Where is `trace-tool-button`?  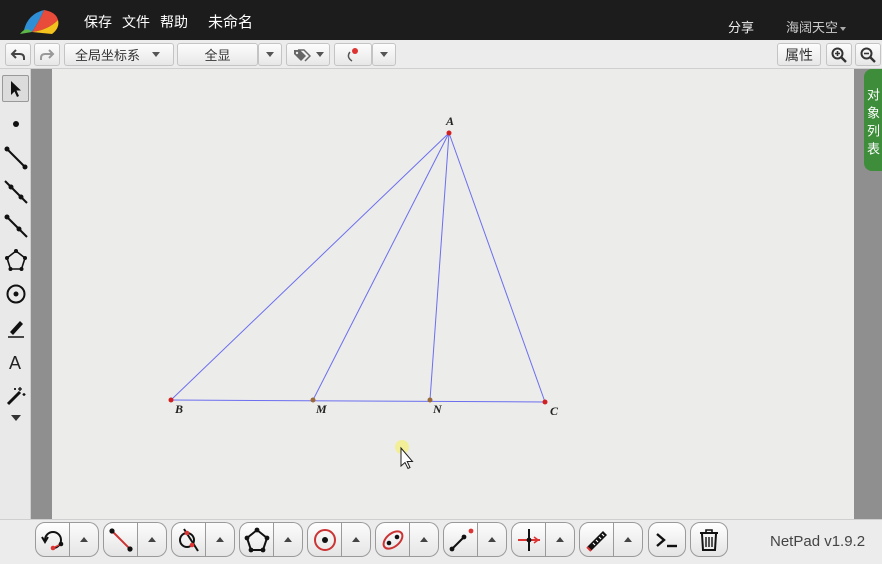
trace-tool-button is located at coordinates (353, 54).